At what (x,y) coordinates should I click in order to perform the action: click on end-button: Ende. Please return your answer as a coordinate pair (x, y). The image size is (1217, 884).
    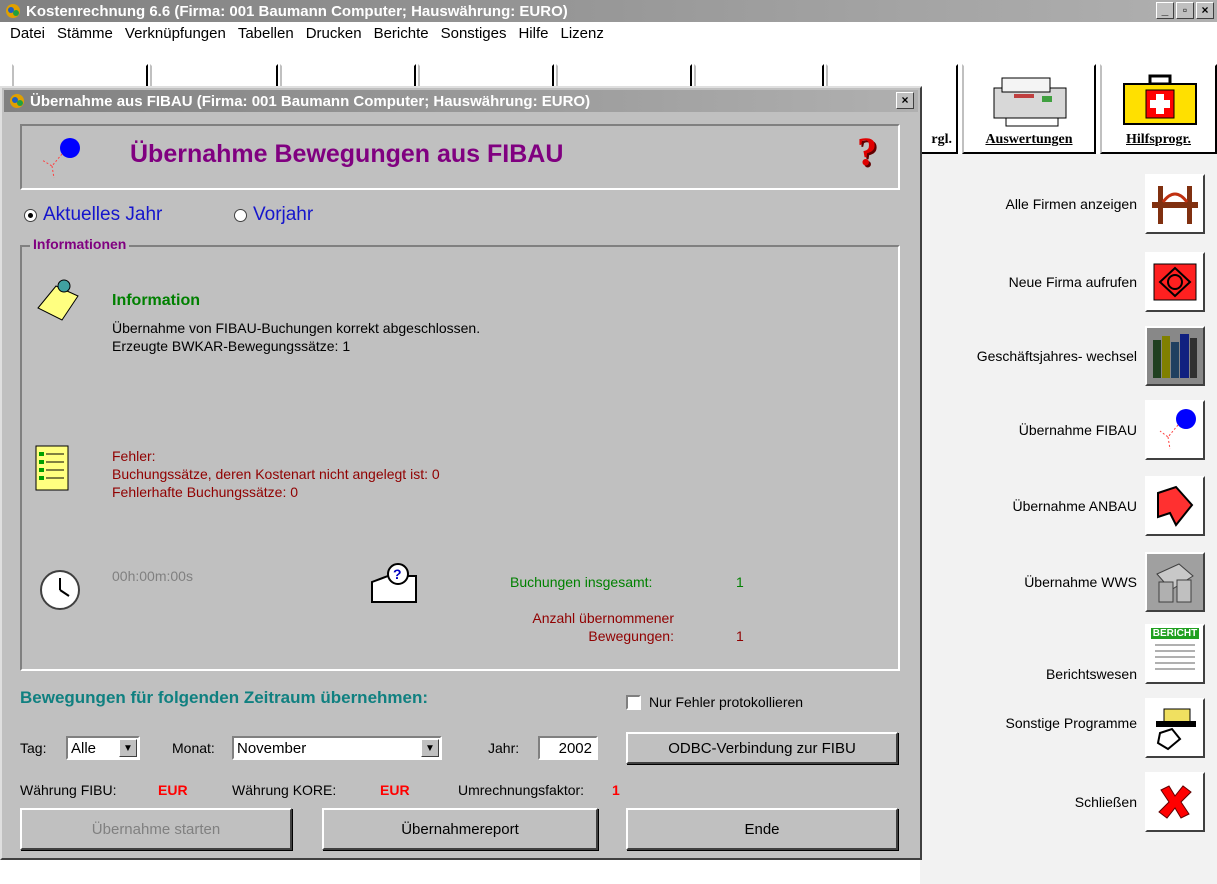
    Looking at the image, I should click on (762, 829).